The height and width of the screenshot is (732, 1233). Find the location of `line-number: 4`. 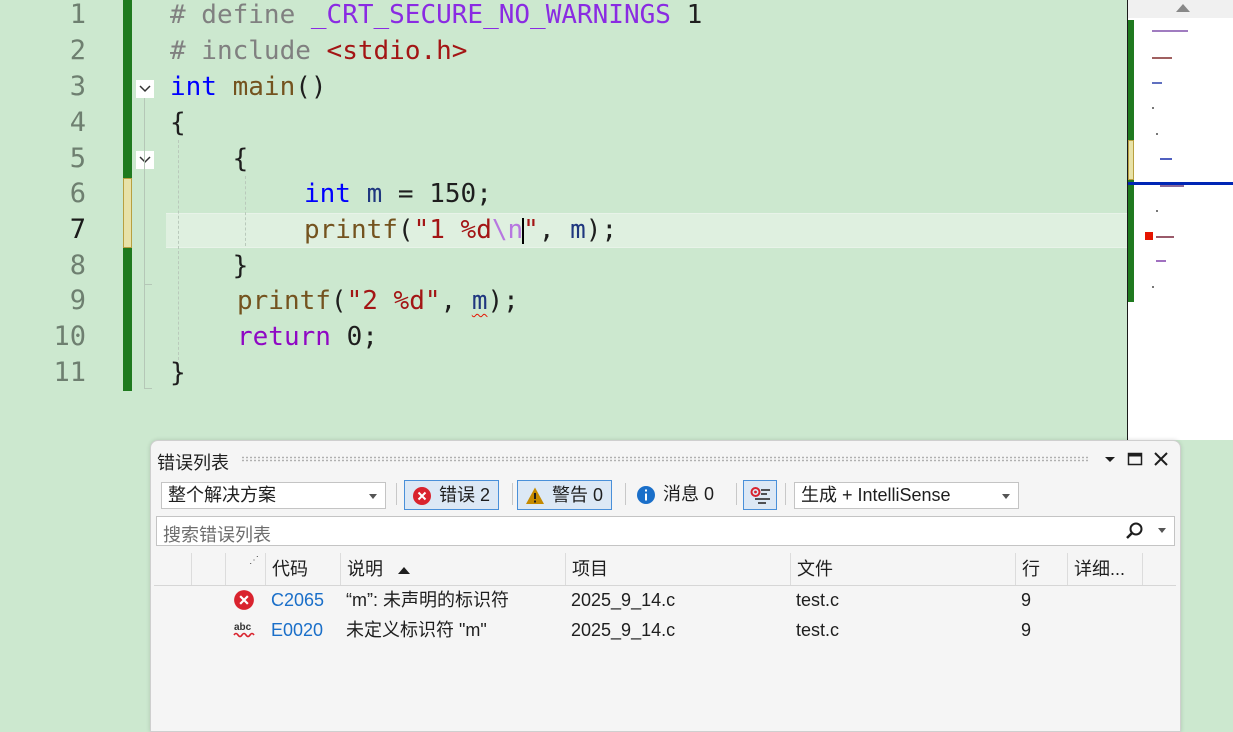

line-number: 4 is located at coordinates (77, 122).